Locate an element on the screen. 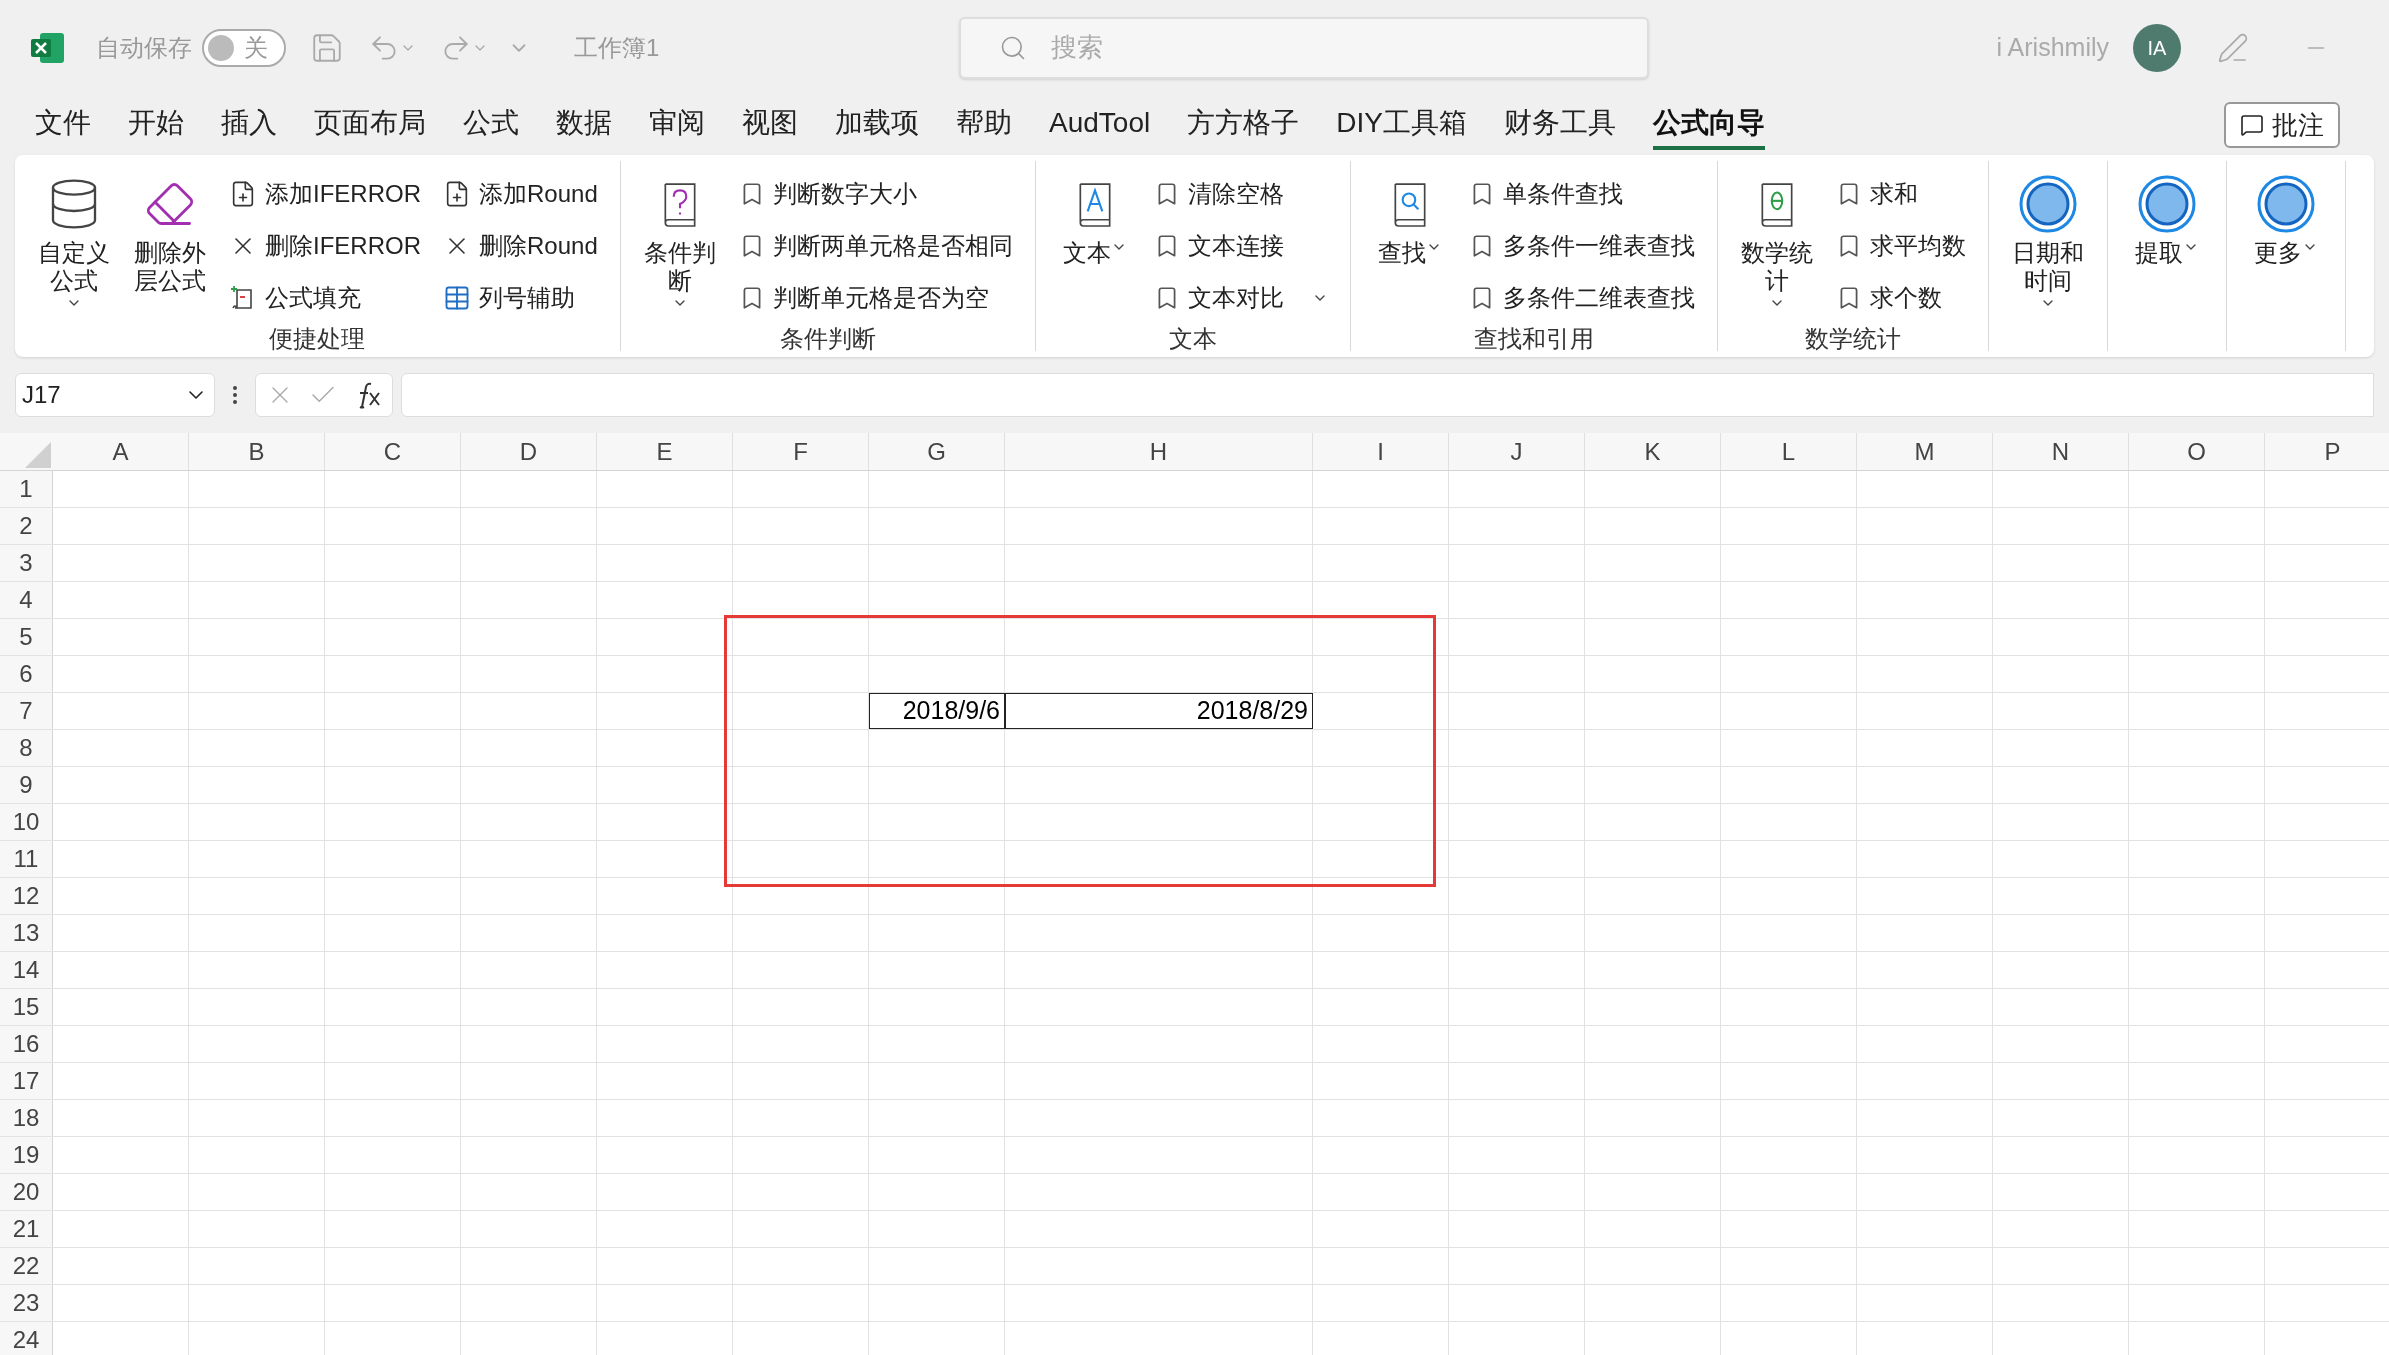  column-header: M is located at coordinates (1925, 451).